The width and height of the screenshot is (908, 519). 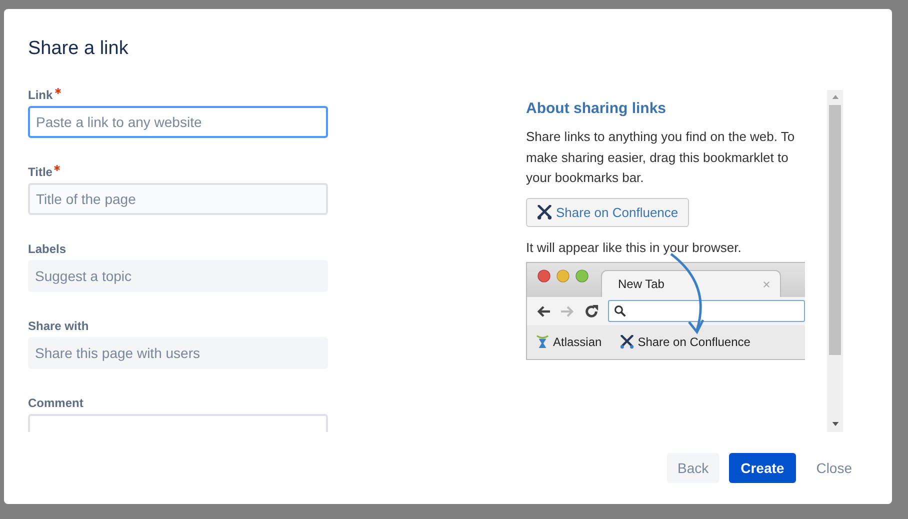 What do you see at coordinates (58, 326) in the screenshot?
I see `field-label: Share with` at bounding box center [58, 326].